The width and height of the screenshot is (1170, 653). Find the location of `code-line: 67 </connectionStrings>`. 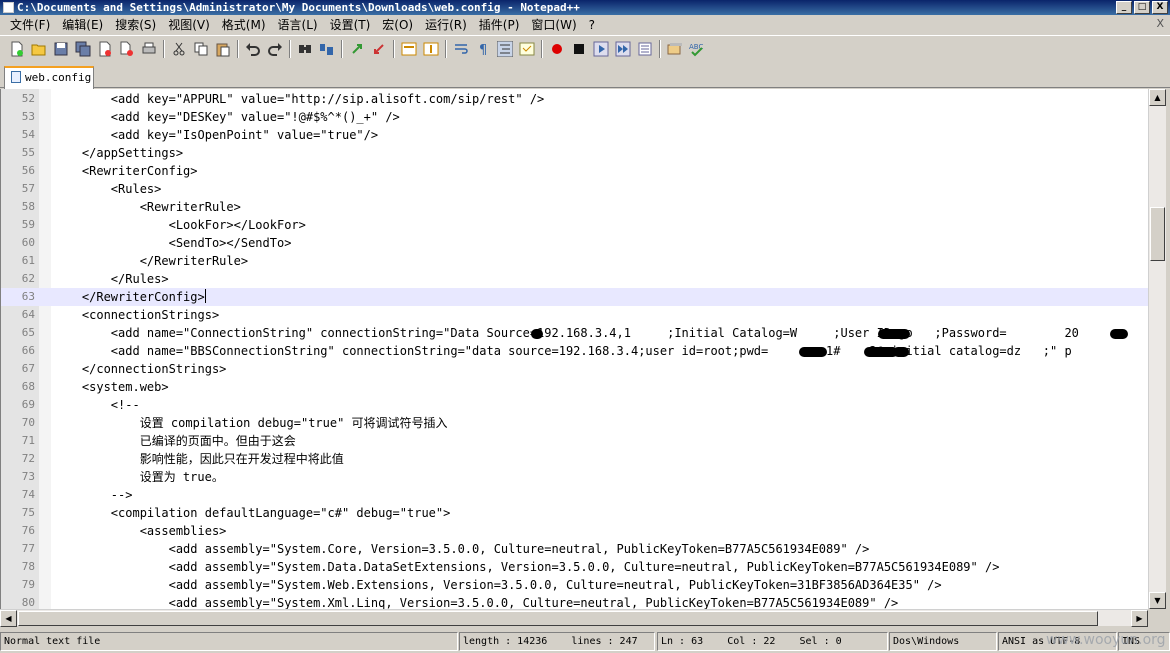

code-line: 67 </connectionStrings> is located at coordinates (574, 369).